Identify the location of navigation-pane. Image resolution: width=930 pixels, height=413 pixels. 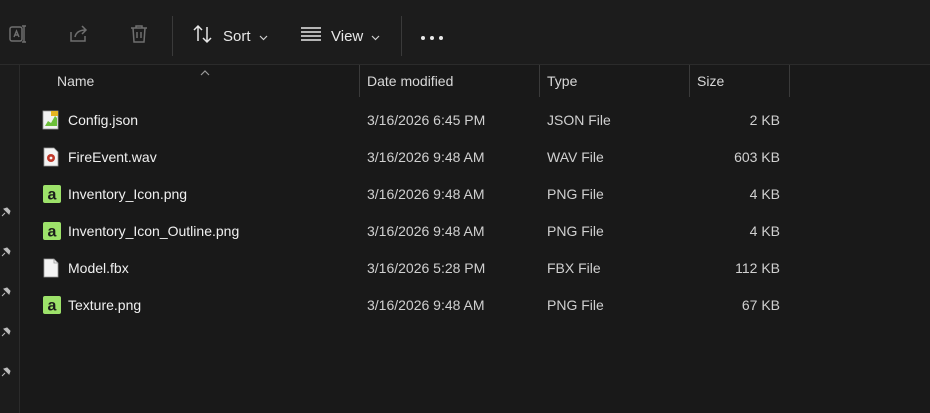
(10, 239).